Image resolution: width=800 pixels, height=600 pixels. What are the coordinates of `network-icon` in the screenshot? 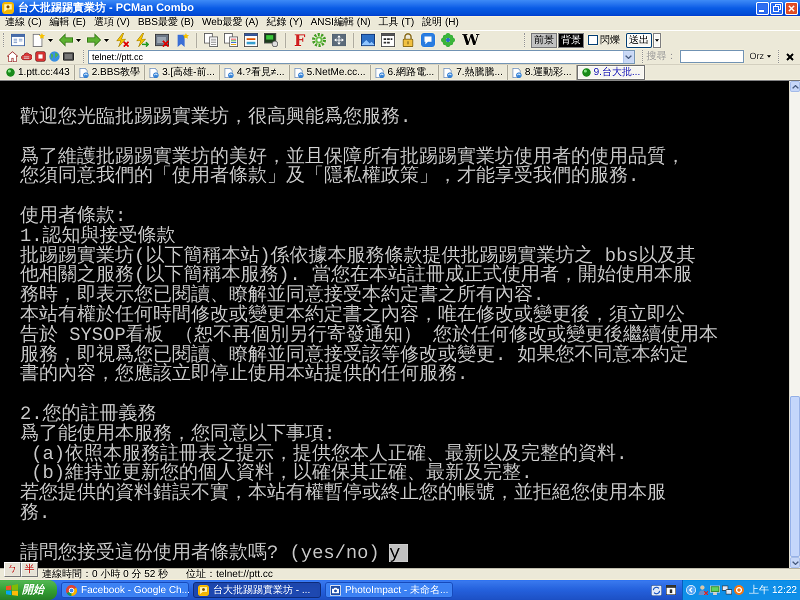 It's located at (727, 590).